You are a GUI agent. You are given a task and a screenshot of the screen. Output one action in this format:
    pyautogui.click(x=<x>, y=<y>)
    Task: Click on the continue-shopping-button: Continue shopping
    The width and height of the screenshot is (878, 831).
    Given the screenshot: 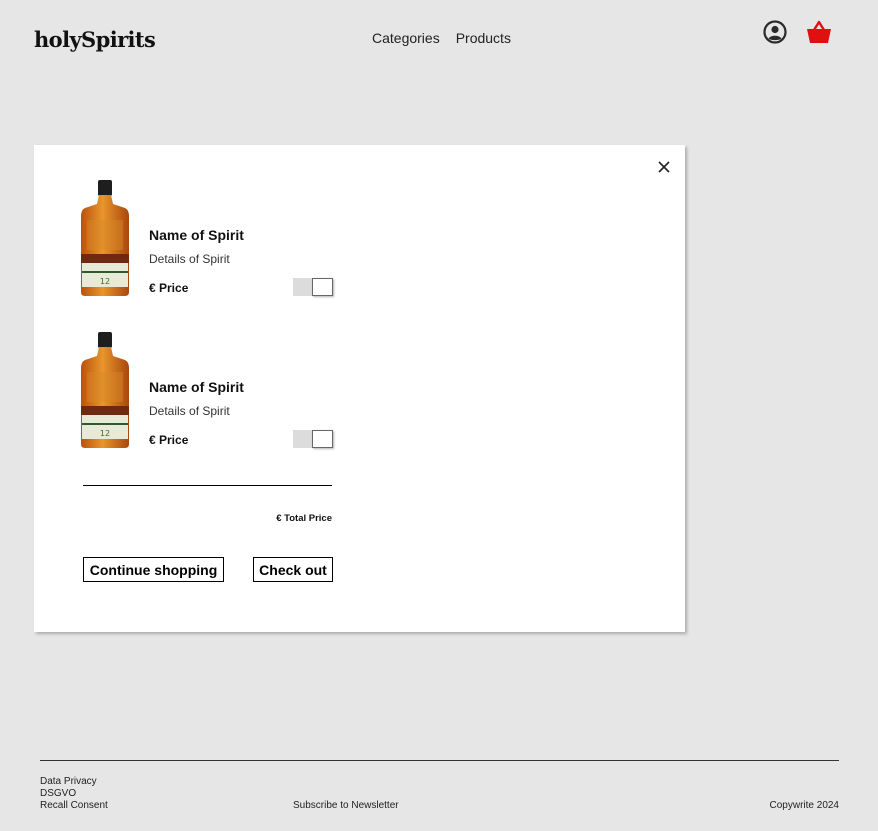 What is the action you would take?
    pyautogui.click(x=153, y=569)
    